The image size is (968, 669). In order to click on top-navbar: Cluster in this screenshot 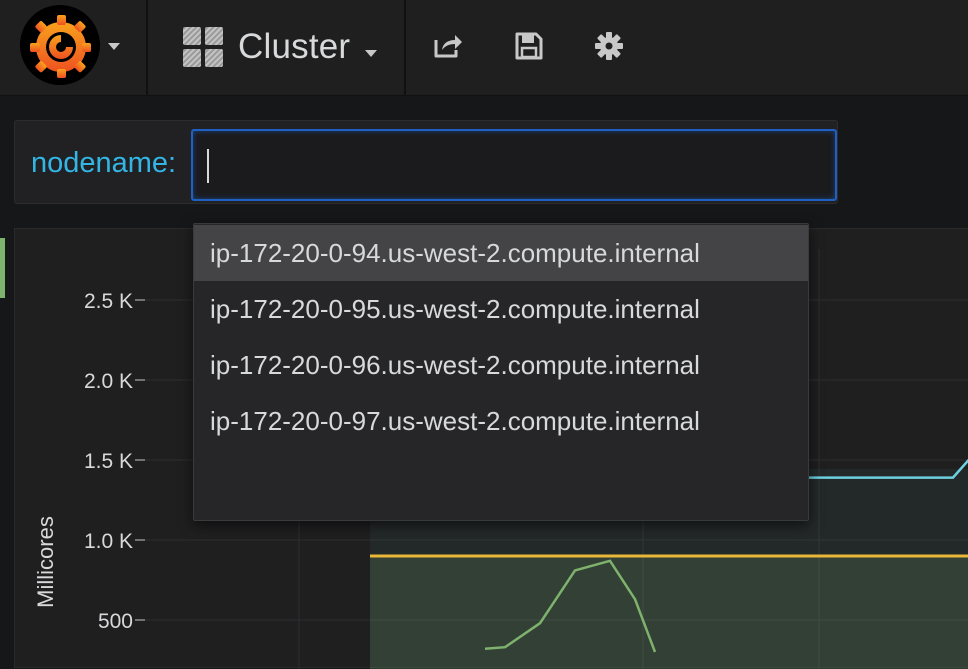, I will do `click(484, 48)`.